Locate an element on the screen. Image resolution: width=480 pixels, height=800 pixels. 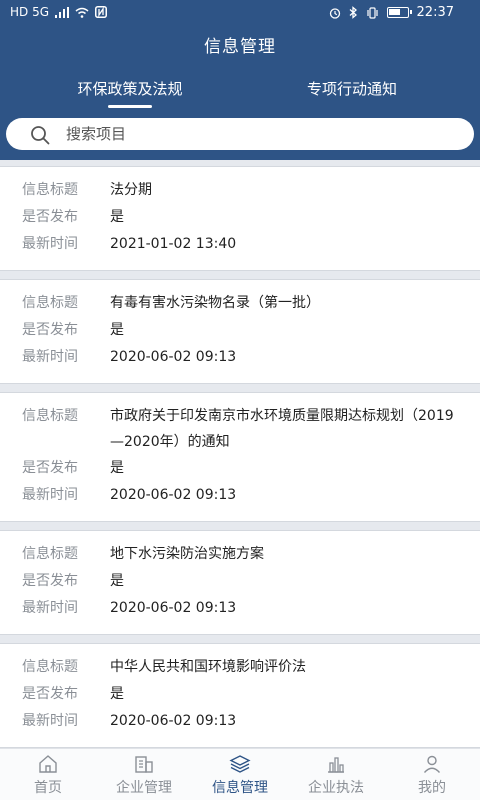
building-icon is located at coordinates (144, 764).